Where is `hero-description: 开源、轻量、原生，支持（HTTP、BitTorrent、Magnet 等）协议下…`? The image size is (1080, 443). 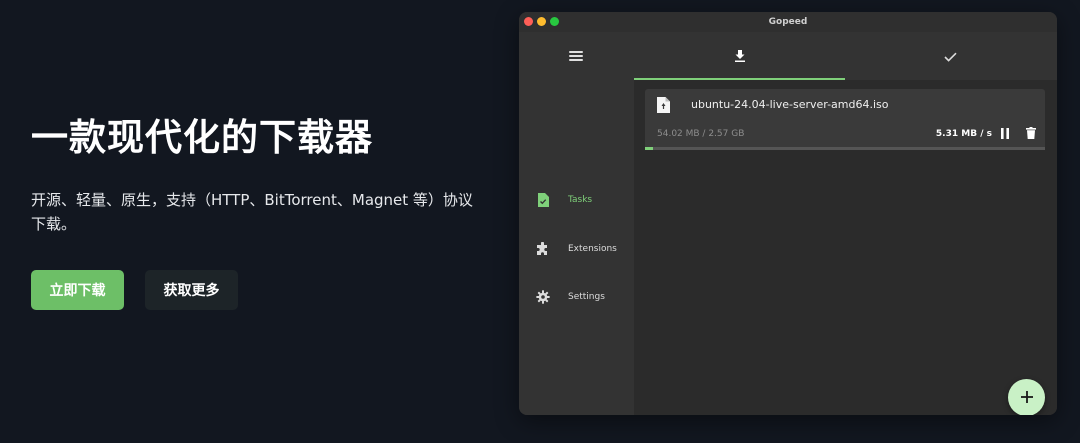
hero-description: 开源、轻量、原生，支持（HTTP、BitTorrent、Magnet 等）协议下… is located at coordinates (252, 212).